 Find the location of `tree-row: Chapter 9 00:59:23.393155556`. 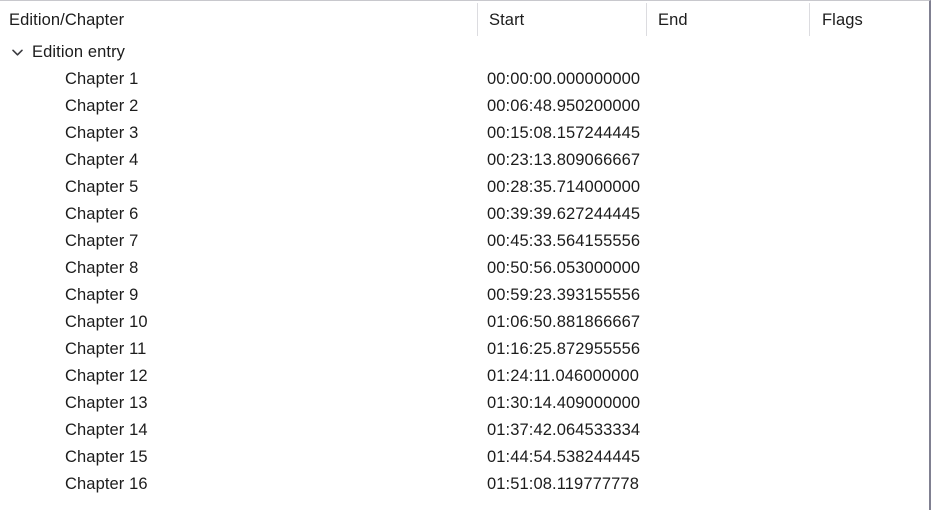

tree-row: Chapter 9 00:59:23.393155556 is located at coordinates (464, 295).